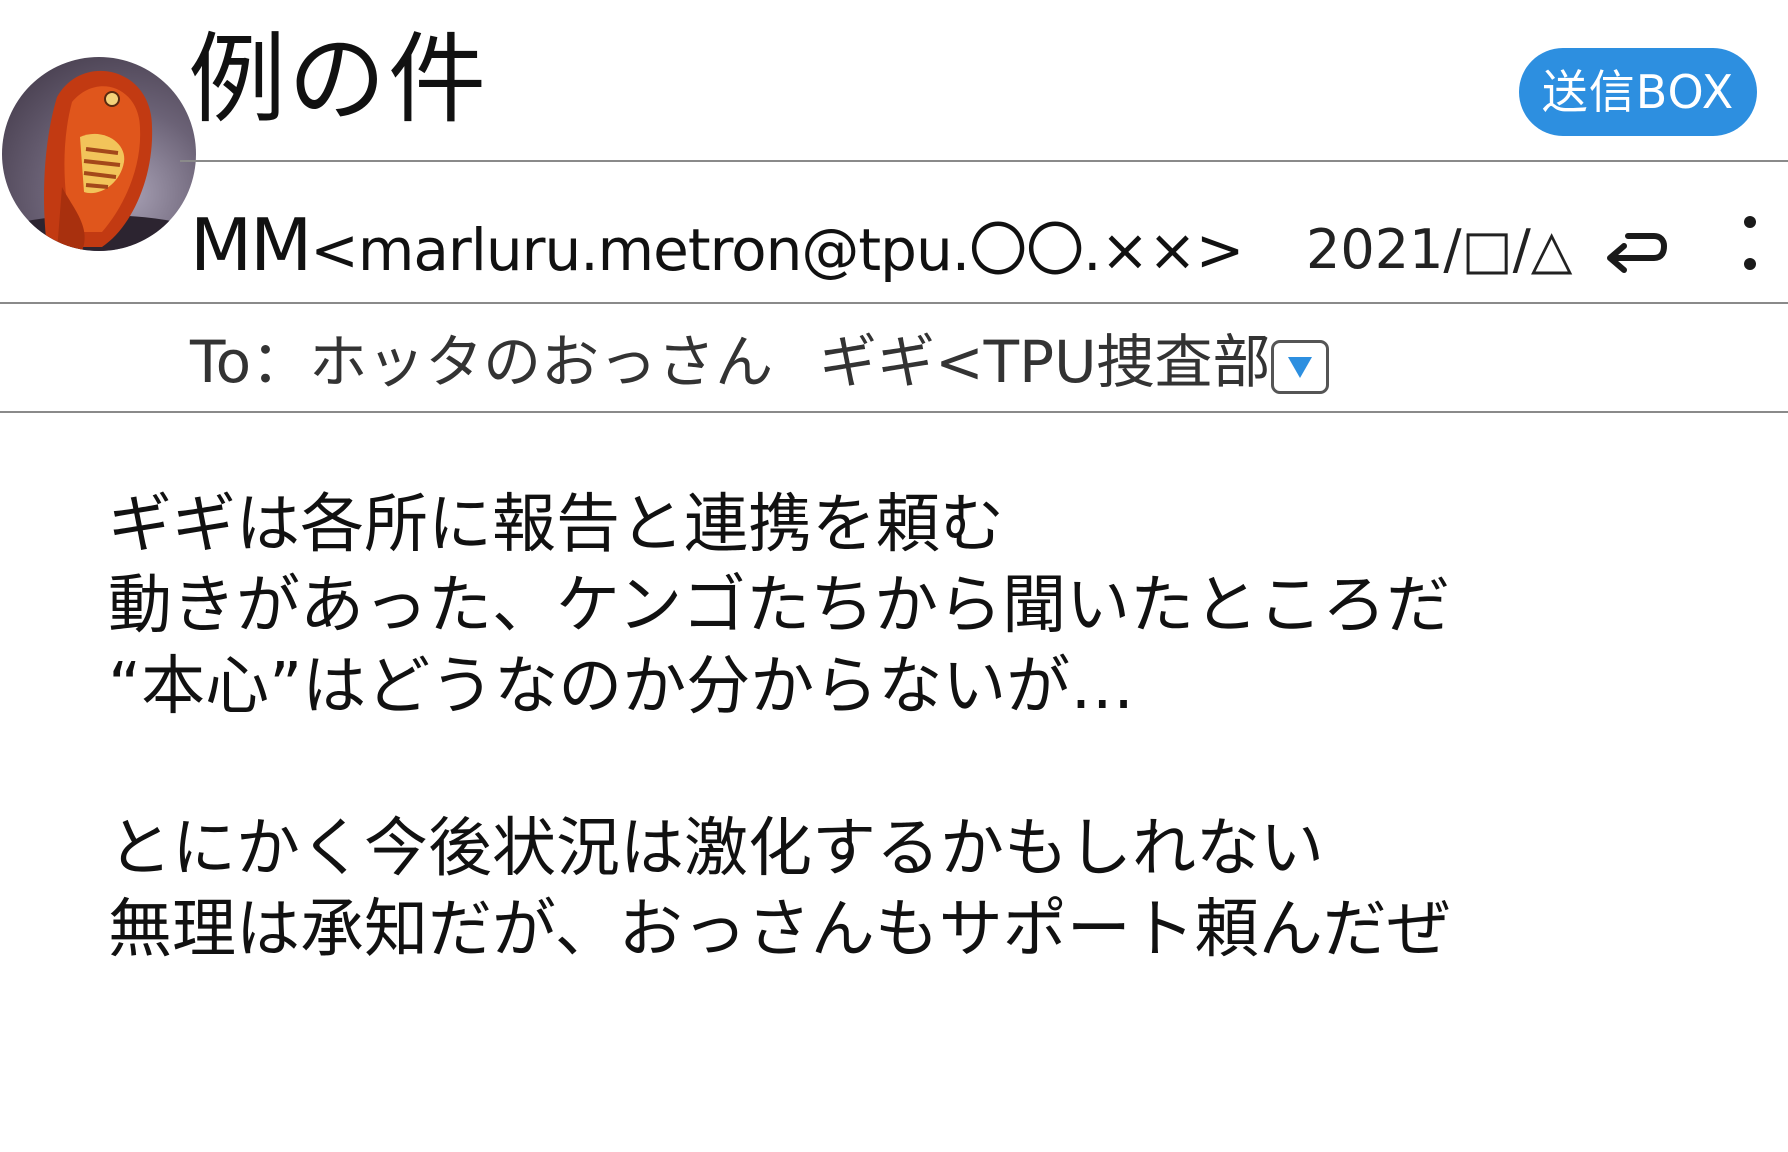  I want to click on triangle-down-icon, so click(1300, 367).